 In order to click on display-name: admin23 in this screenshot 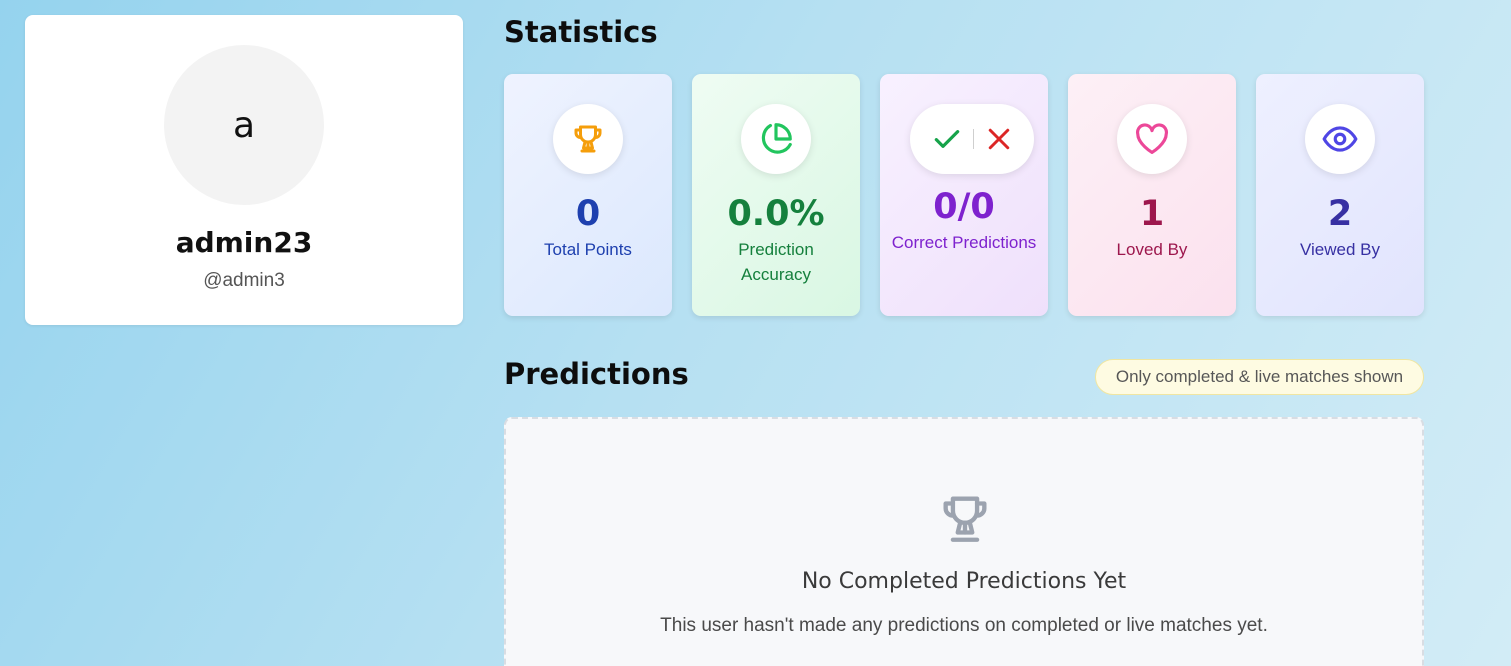, I will do `click(244, 242)`.